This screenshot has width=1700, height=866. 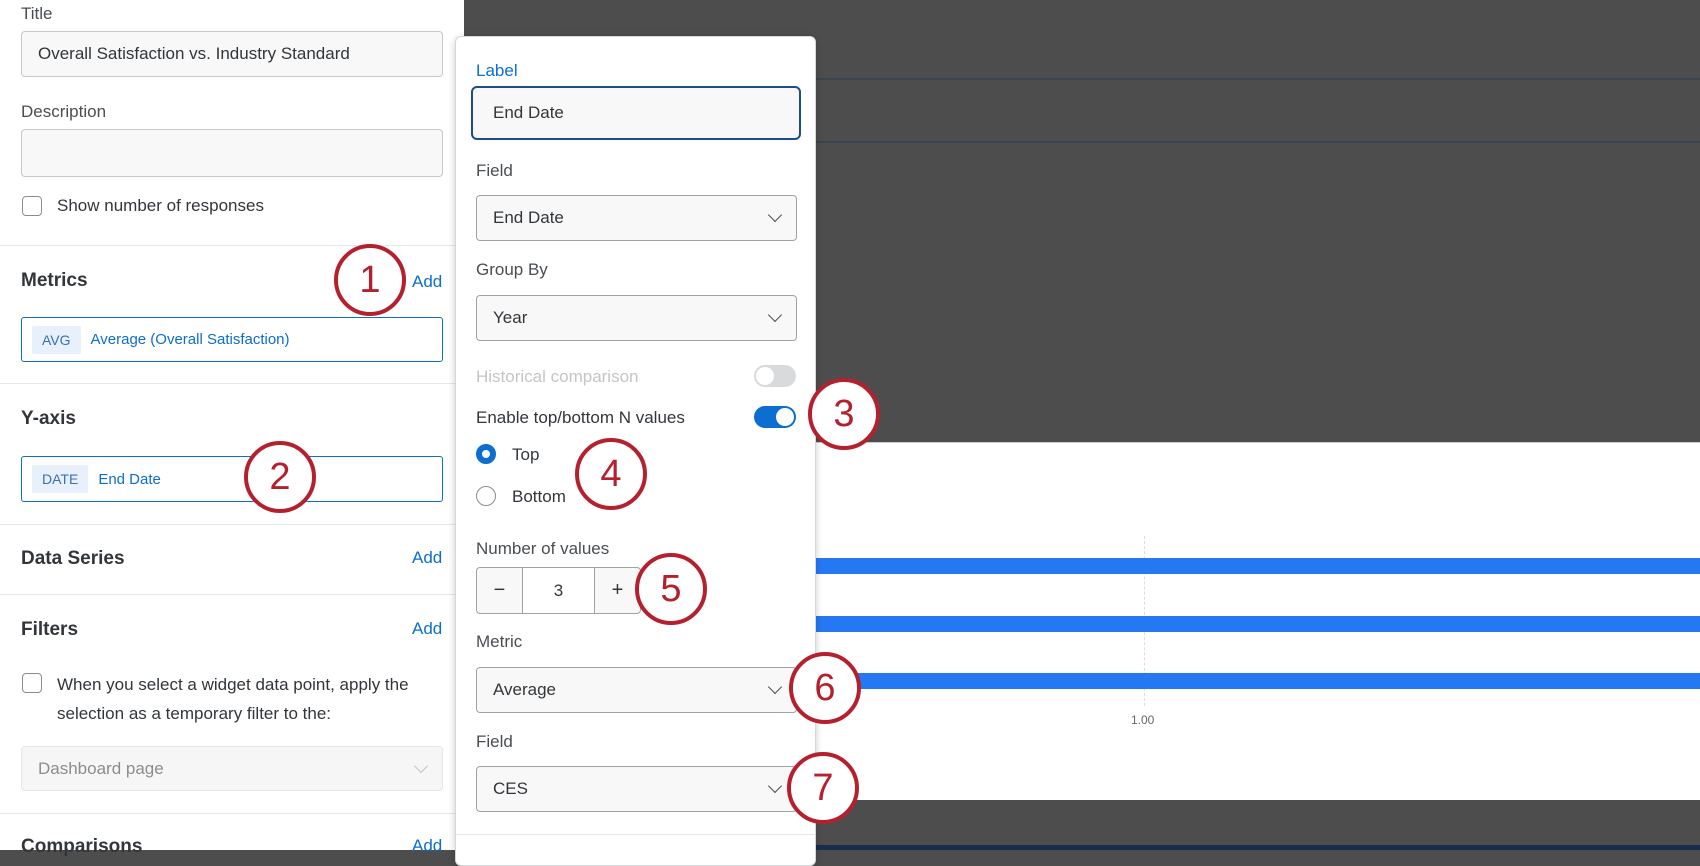 What do you see at coordinates (671, 589) in the screenshot?
I see `annotation-5: 5` at bounding box center [671, 589].